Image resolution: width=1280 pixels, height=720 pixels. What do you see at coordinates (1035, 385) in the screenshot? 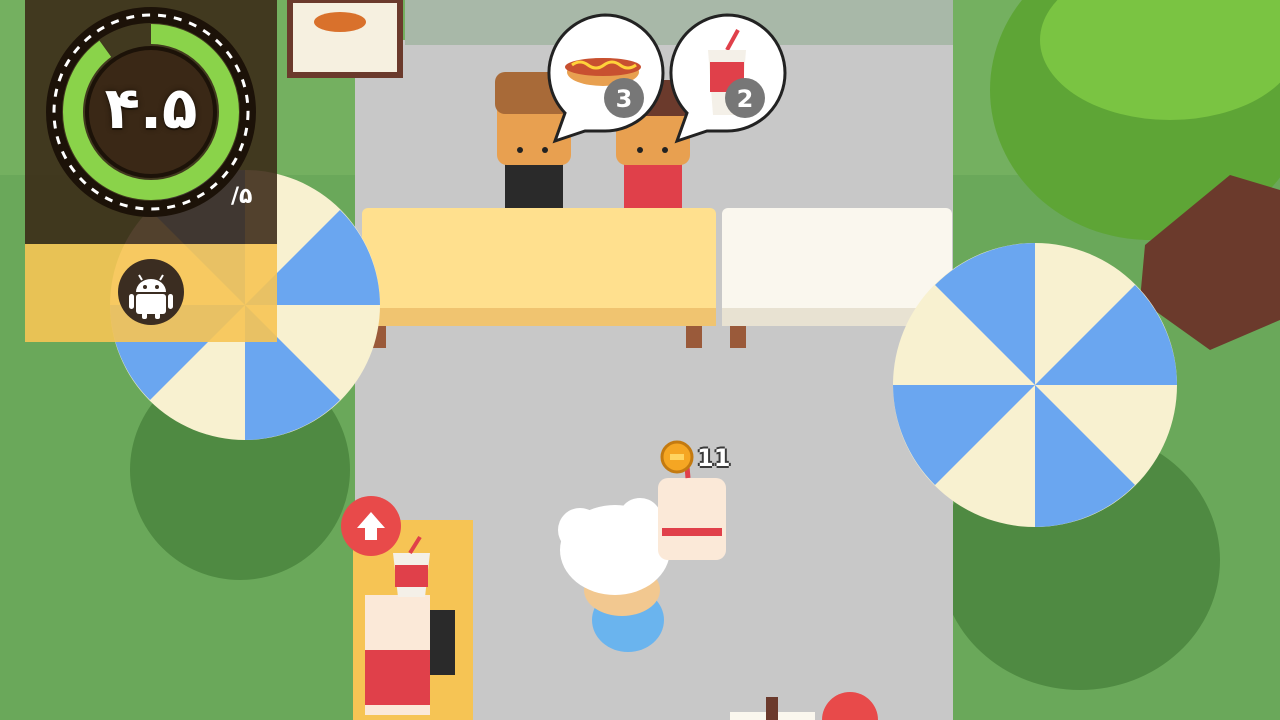
I see `umbrella-right` at bounding box center [1035, 385].